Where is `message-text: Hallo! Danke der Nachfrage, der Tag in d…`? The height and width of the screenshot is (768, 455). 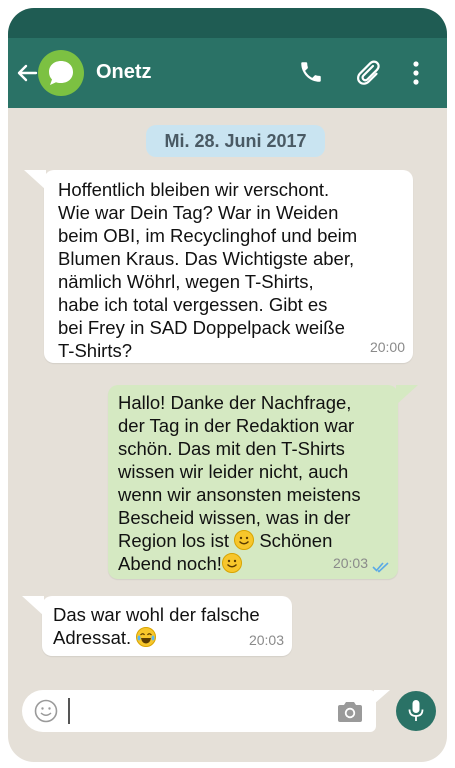
message-text: Hallo! Danke der Nachfrage, der Tag in d… is located at coordinates (253, 483).